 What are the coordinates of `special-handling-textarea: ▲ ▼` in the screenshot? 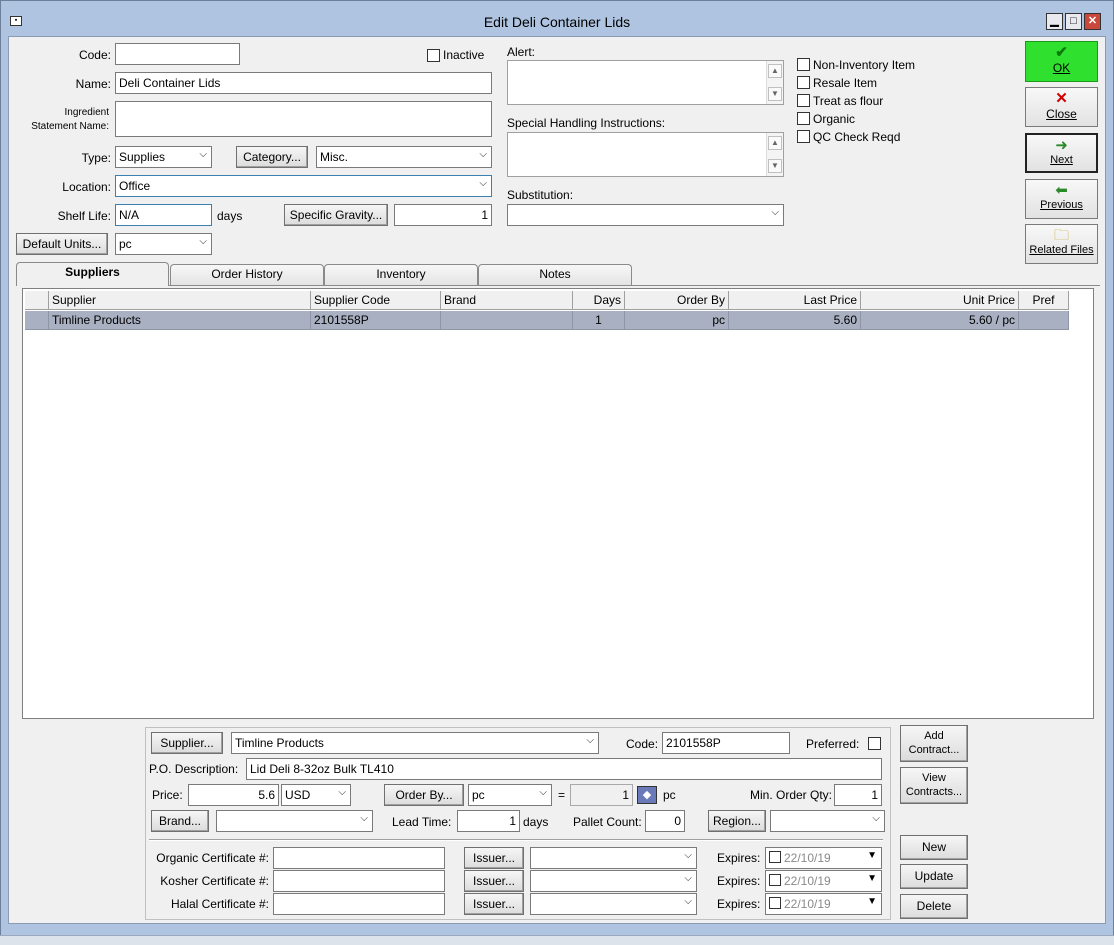 It's located at (645, 154).